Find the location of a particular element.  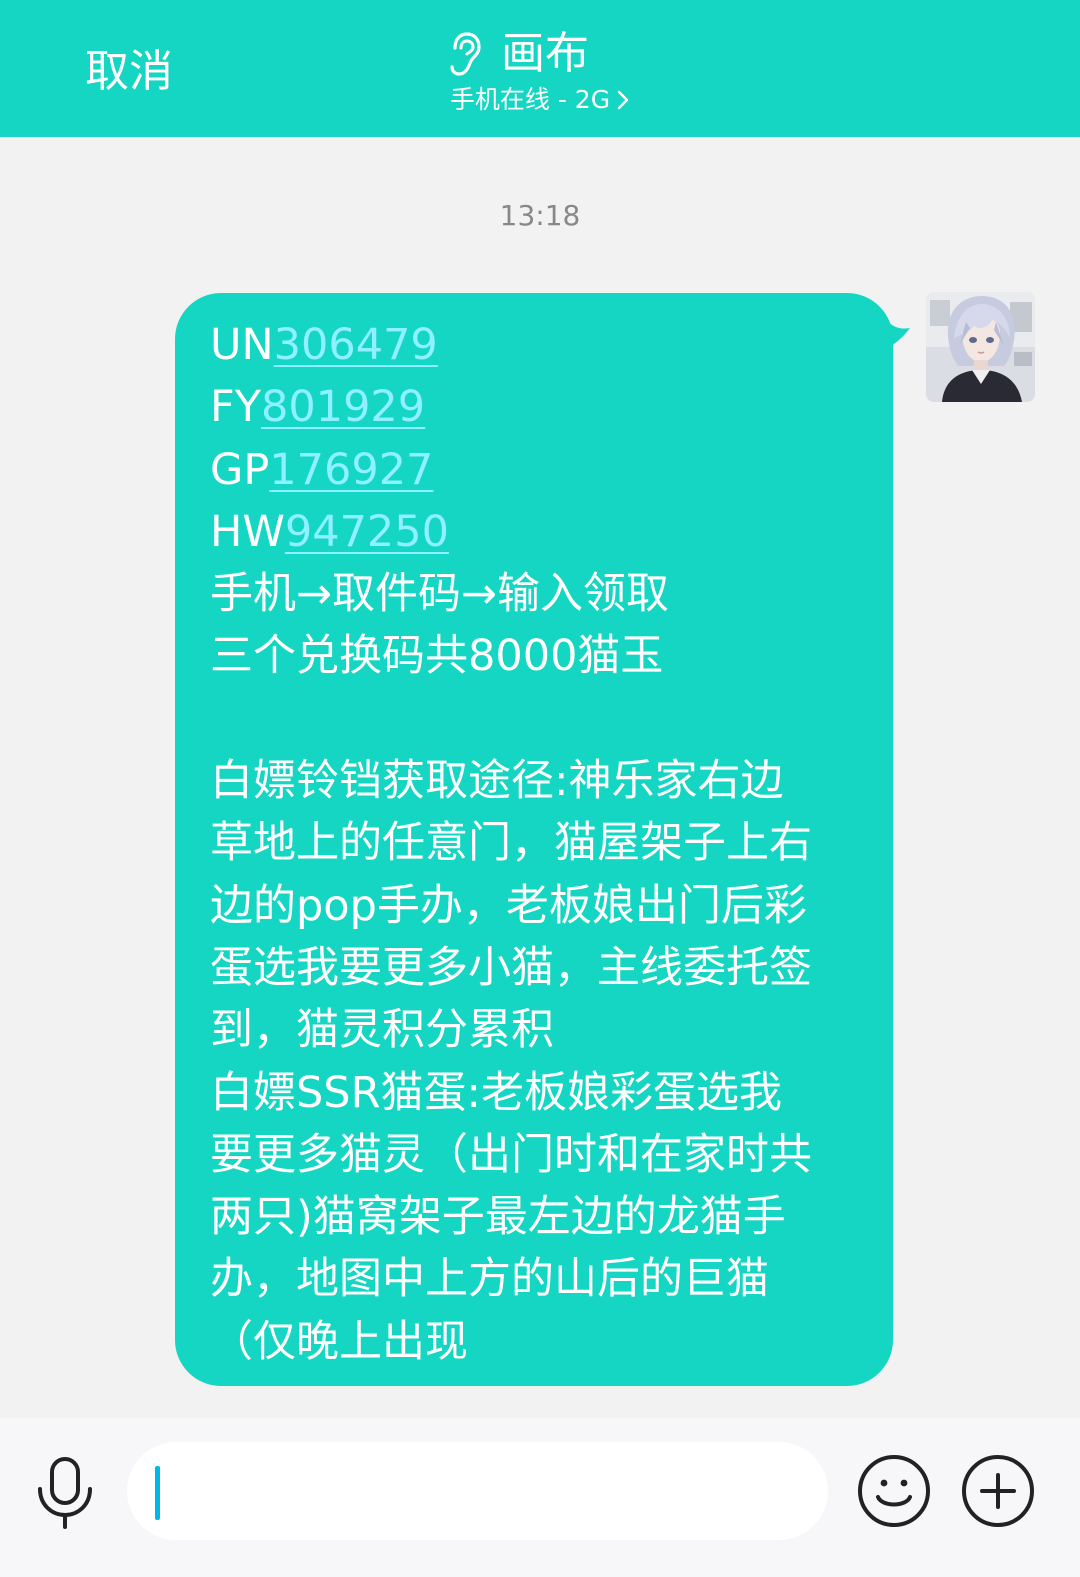

chevron-right-icon is located at coordinates (623, 100).